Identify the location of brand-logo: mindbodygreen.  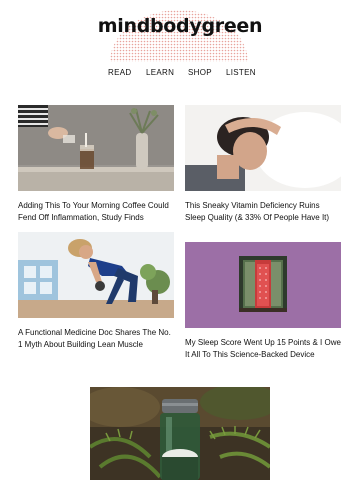
(180, 26).